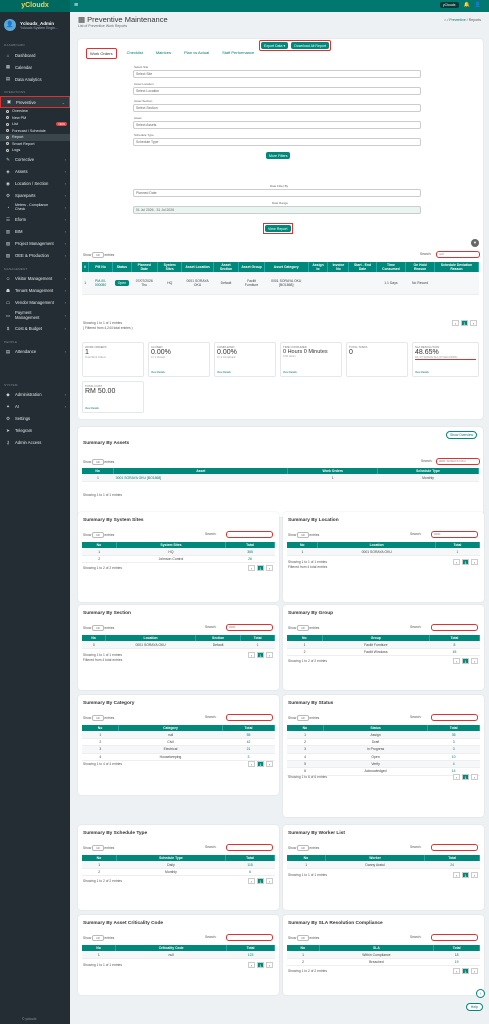 This screenshot has height=1024, width=489. I want to click on export-data-button: Export Data ▾, so click(275, 45).